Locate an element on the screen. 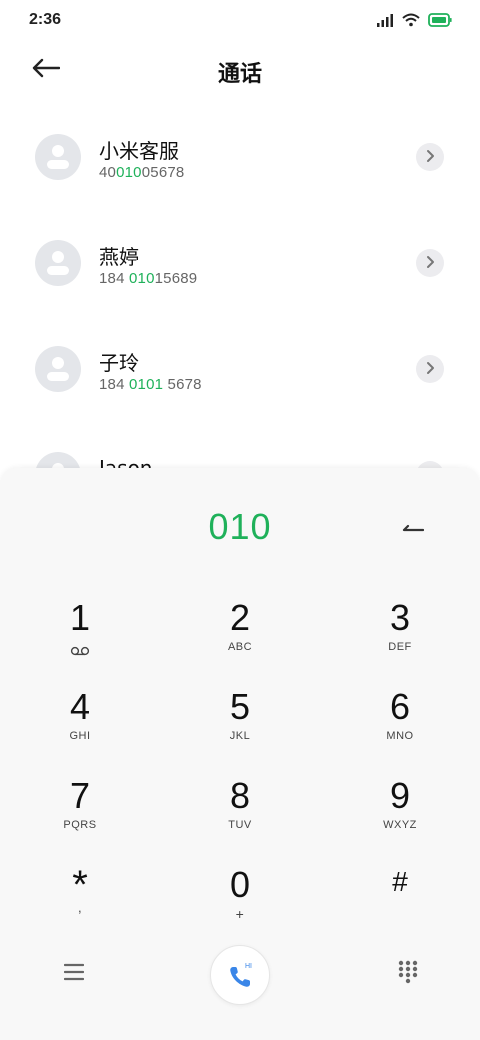 This screenshot has height=1040, width=480. page-title: 通话 is located at coordinates (239, 74).